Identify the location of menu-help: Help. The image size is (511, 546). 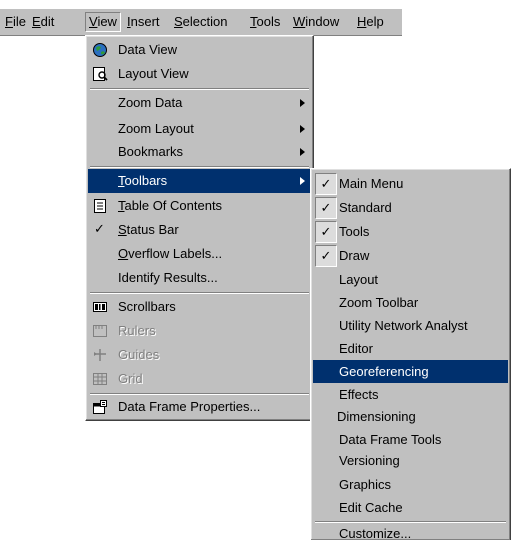
(370, 22).